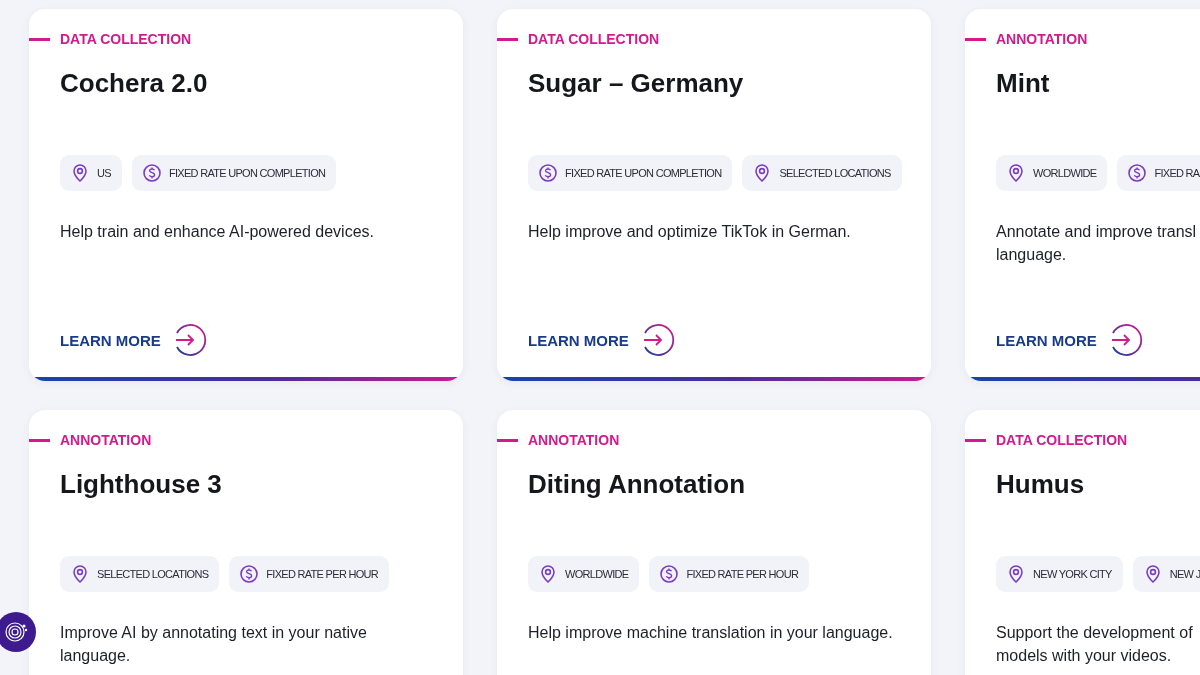 This screenshot has width=1200, height=675. Describe the element at coordinates (141, 484) in the screenshot. I see `card-title: Lighthouse 3` at that location.